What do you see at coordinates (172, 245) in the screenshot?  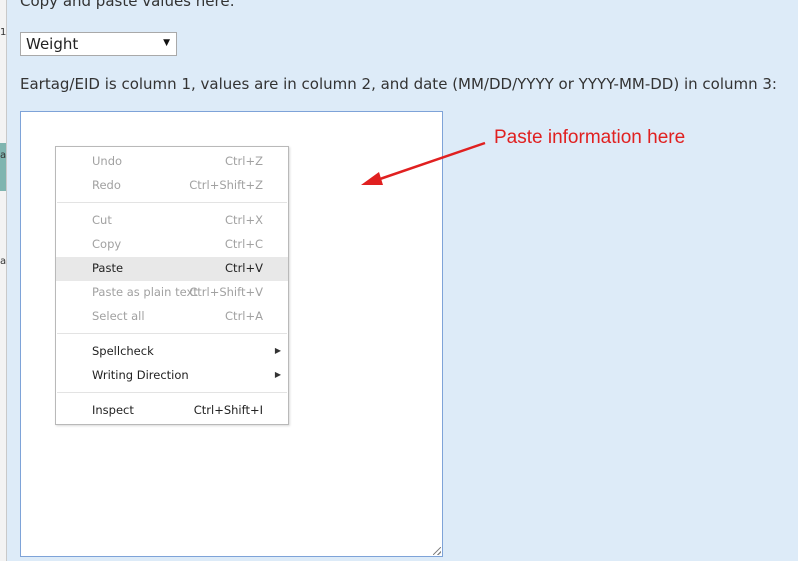 I see `menu-item-copy: Copy Ctrl+C` at bounding box center [172, 245].